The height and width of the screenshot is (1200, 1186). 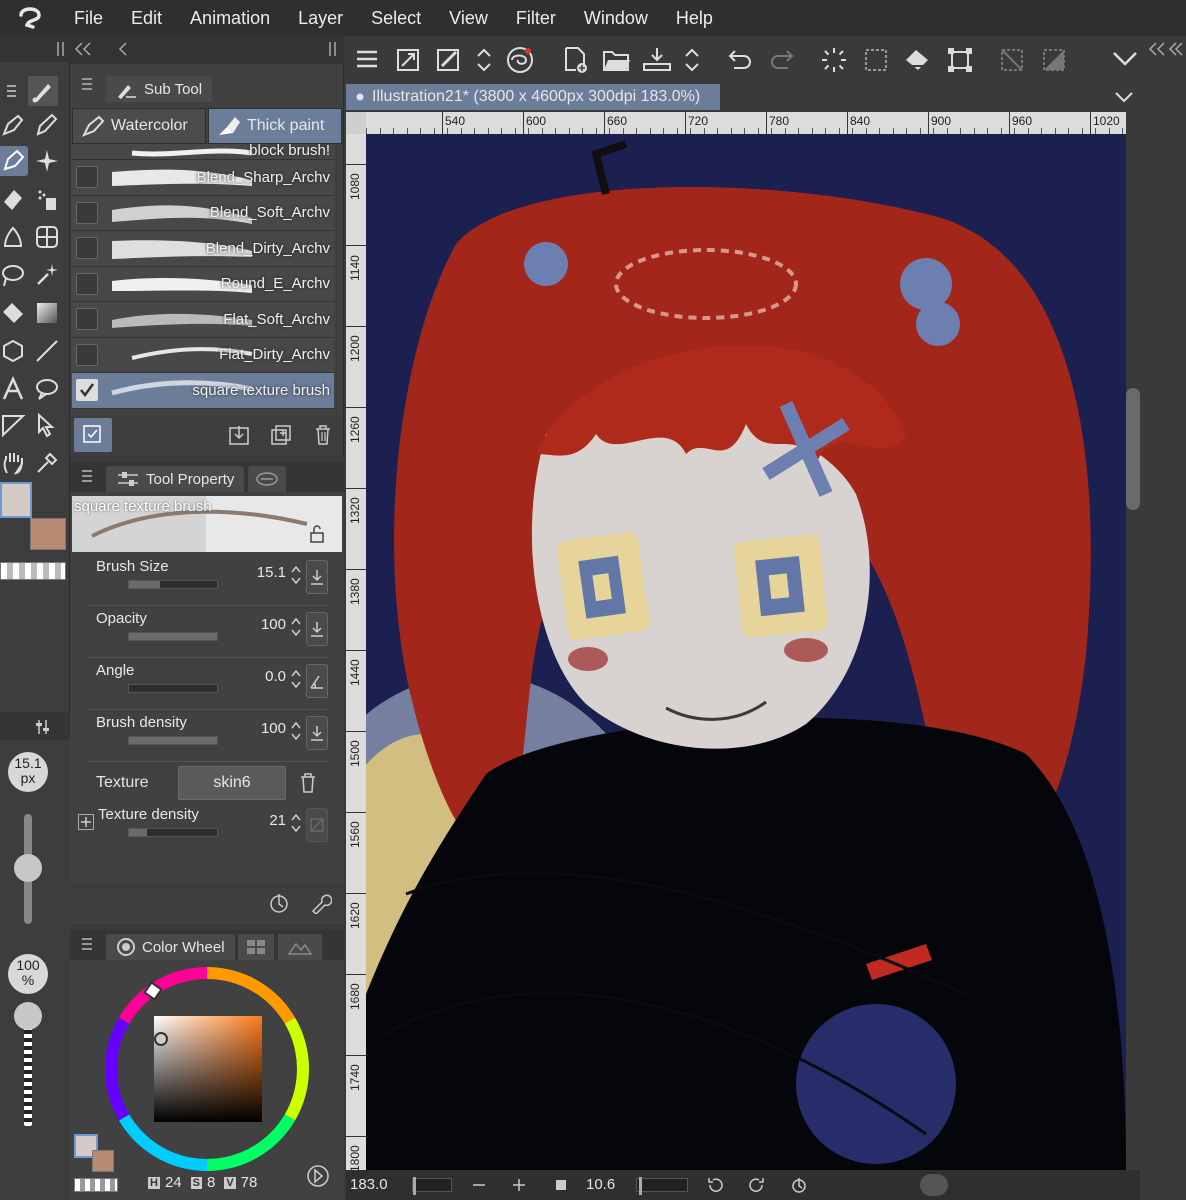 I want to click on line-tool-icon, so click(x=47, y=351).